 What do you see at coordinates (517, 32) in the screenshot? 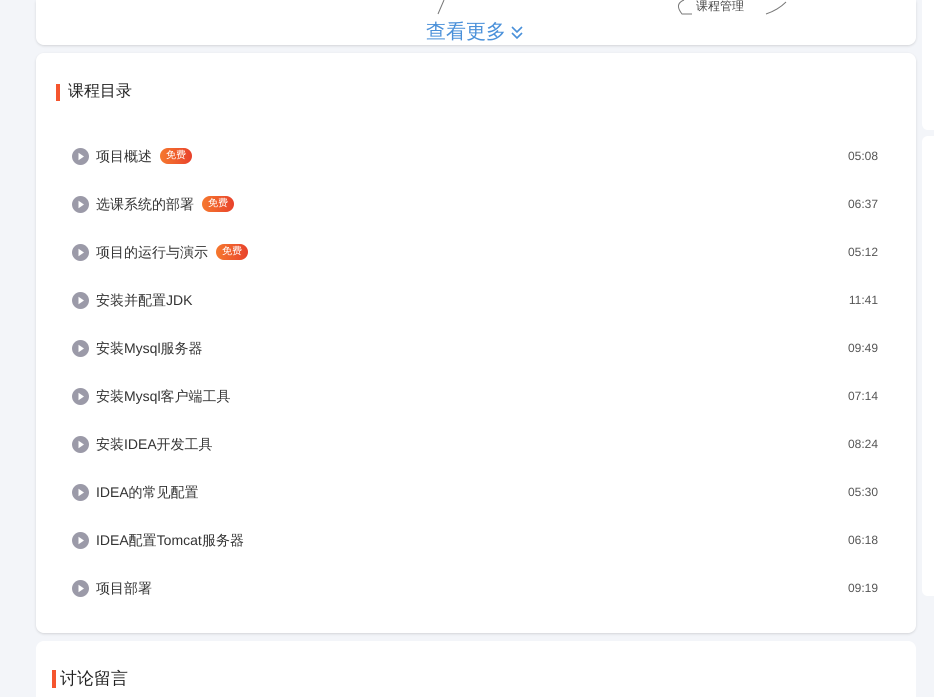
I see `double-chevron-down-icon` at bounding box center [517, 32].